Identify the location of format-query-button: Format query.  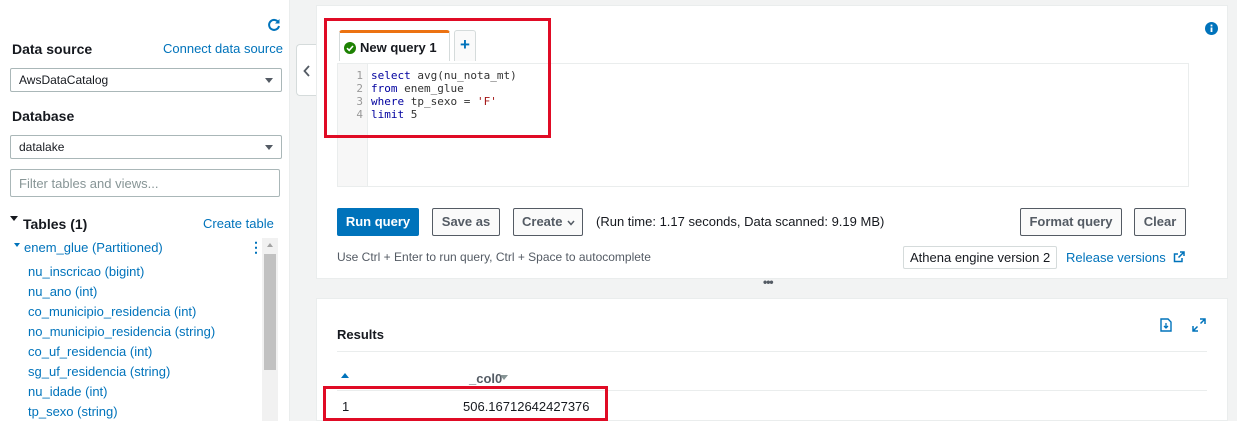
(1071, 222).